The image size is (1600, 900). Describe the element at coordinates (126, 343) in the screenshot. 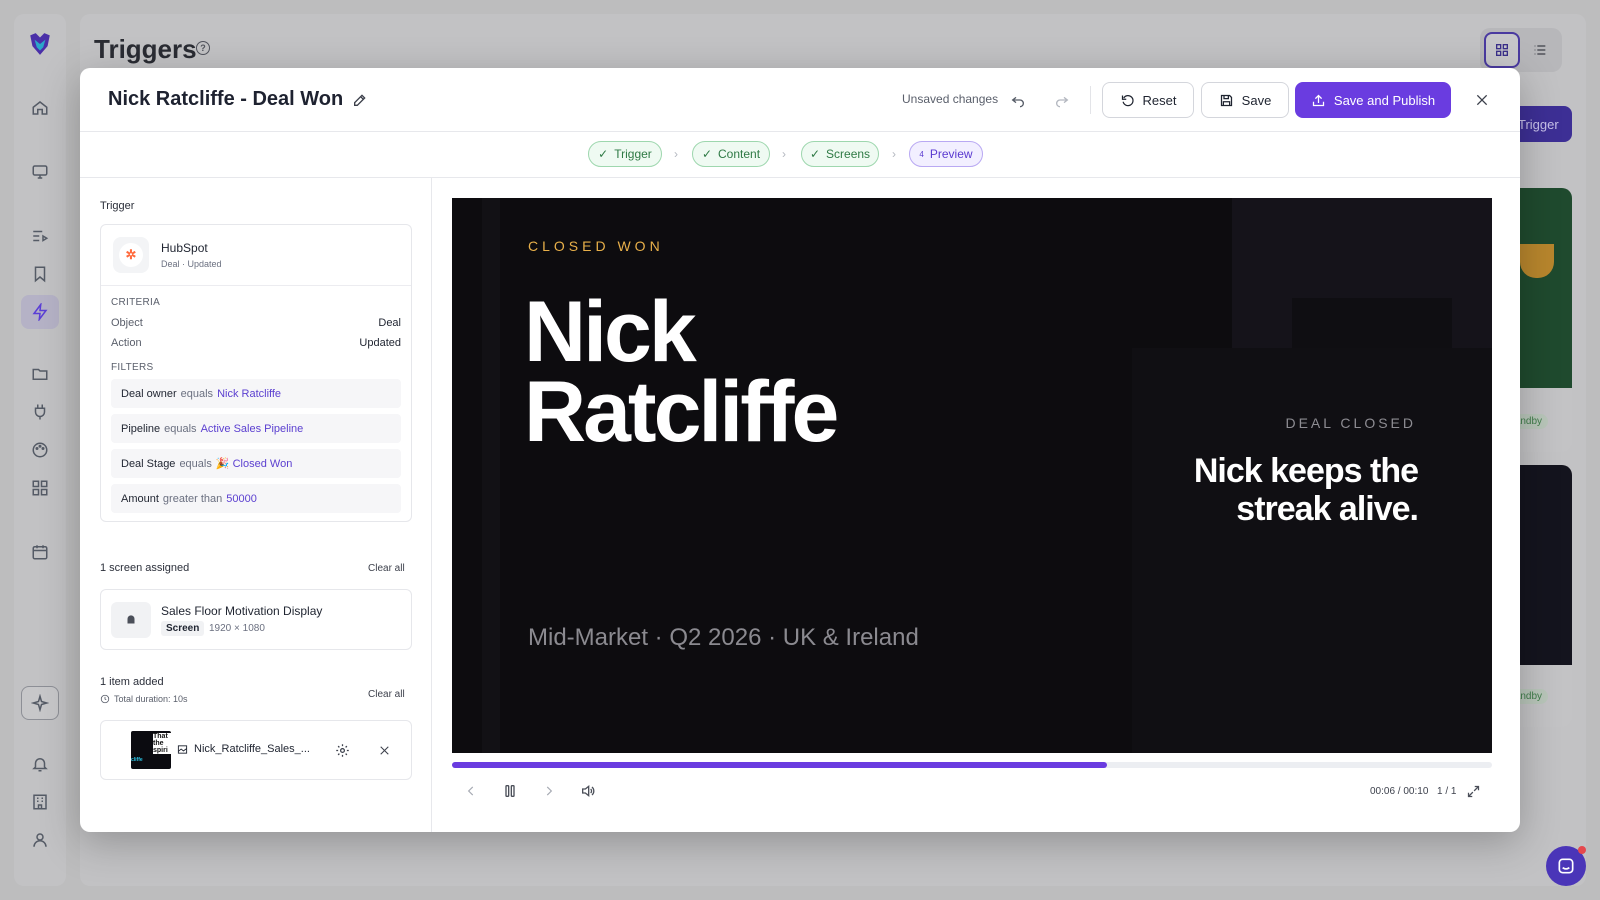

I see `criteria-key: Action` at that location.